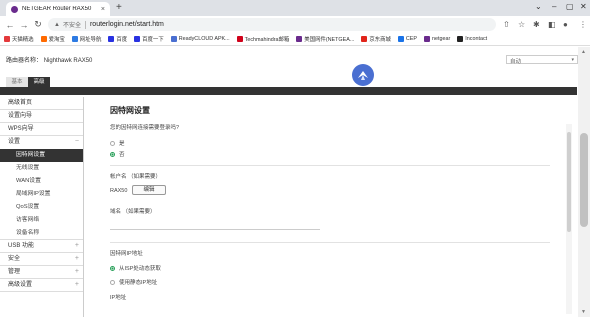  I want to click on scroll-up-icon: ▲, so click(583, 52).